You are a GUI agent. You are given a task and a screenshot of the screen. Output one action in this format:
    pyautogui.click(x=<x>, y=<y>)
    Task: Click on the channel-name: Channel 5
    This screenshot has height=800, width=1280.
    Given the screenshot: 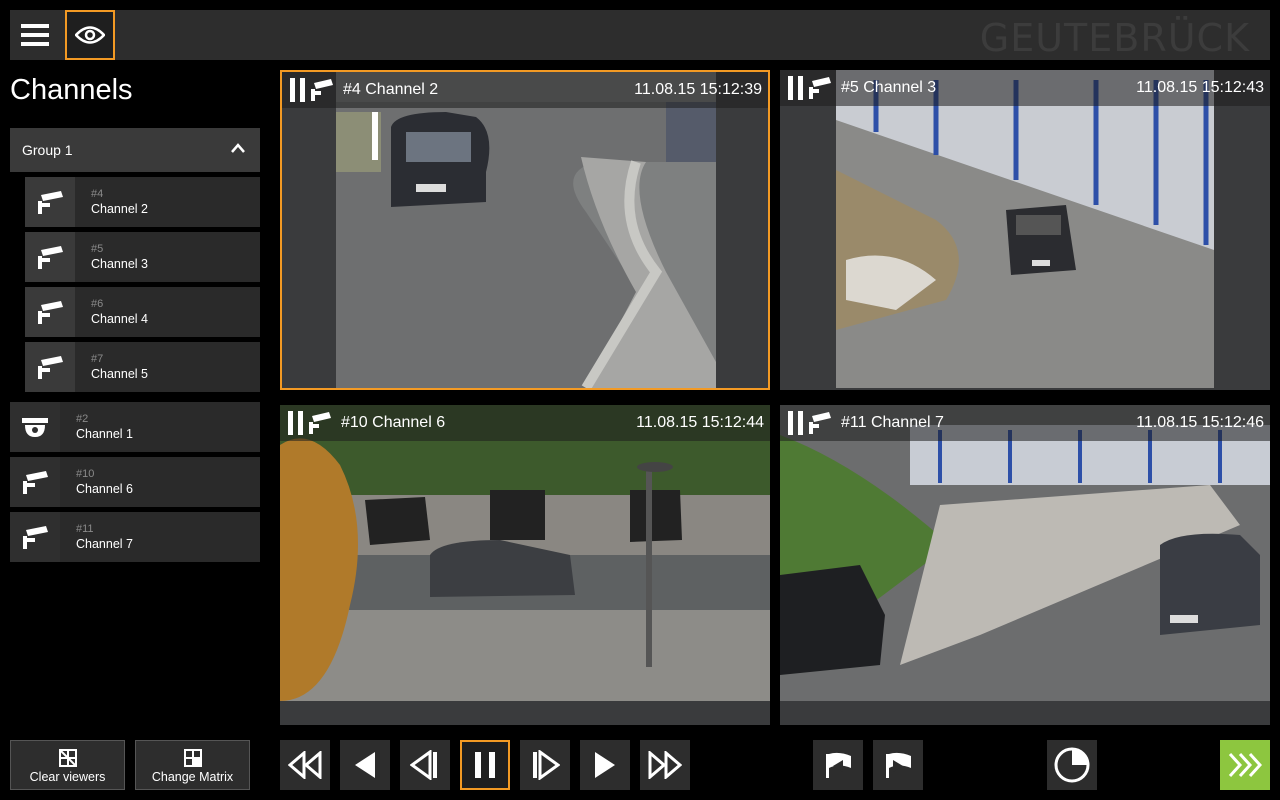 What is the action you would take?
    pyautogui.click(x=119, y=374)
    